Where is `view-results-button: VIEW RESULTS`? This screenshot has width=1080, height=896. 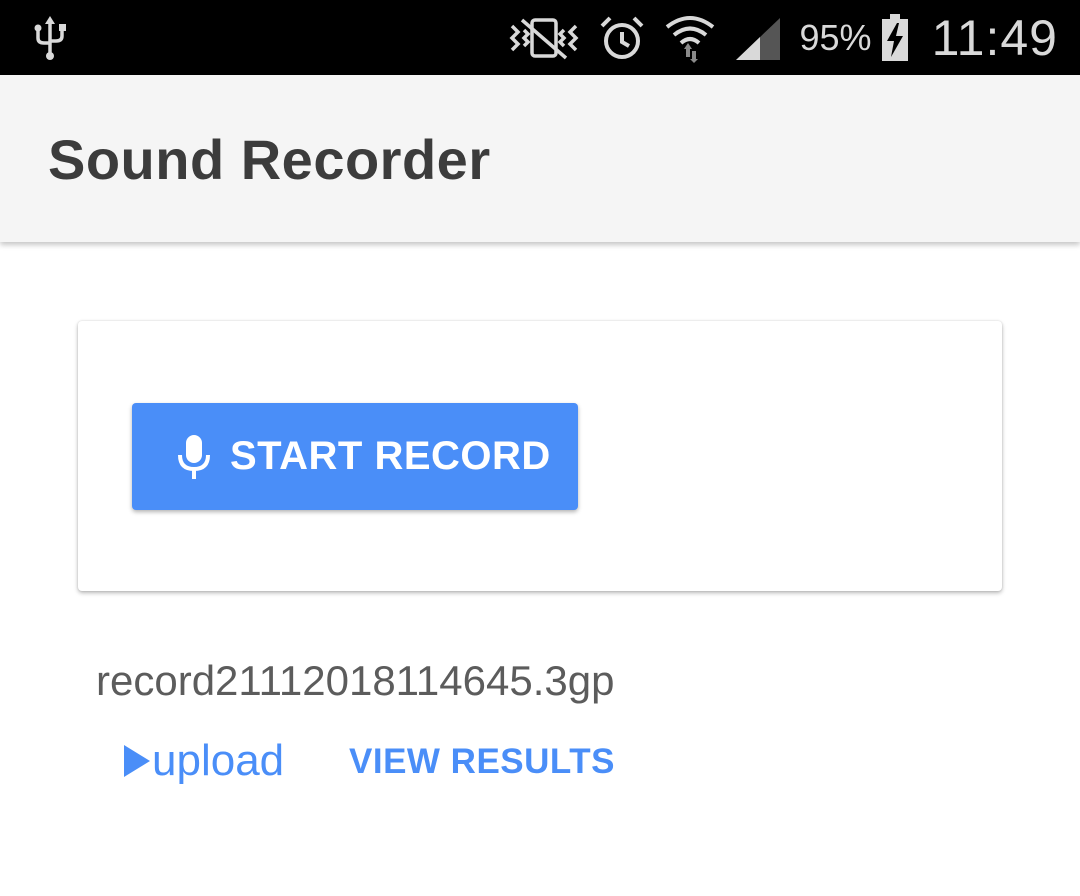
view-results-button: VIEW RESULTS is located at coordinates (482, 762).